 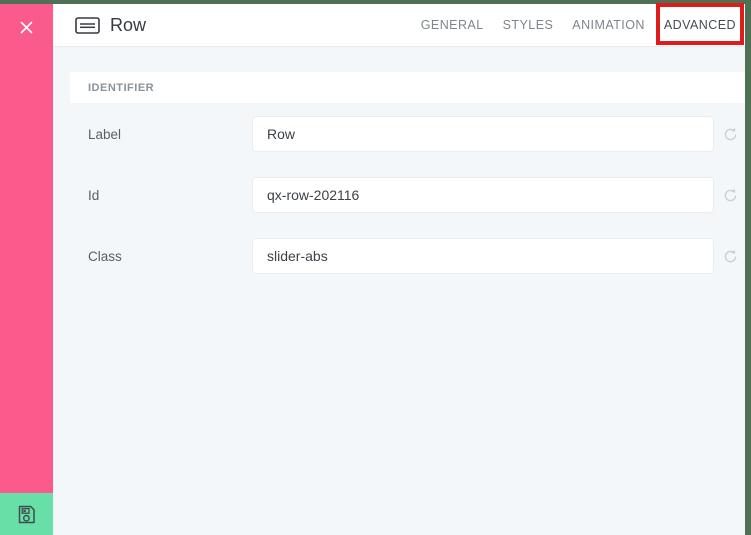 What do you see at coordinates (87, 25) in the screenshot?
I see `row-element-icon` at bounding box center [87, 25].